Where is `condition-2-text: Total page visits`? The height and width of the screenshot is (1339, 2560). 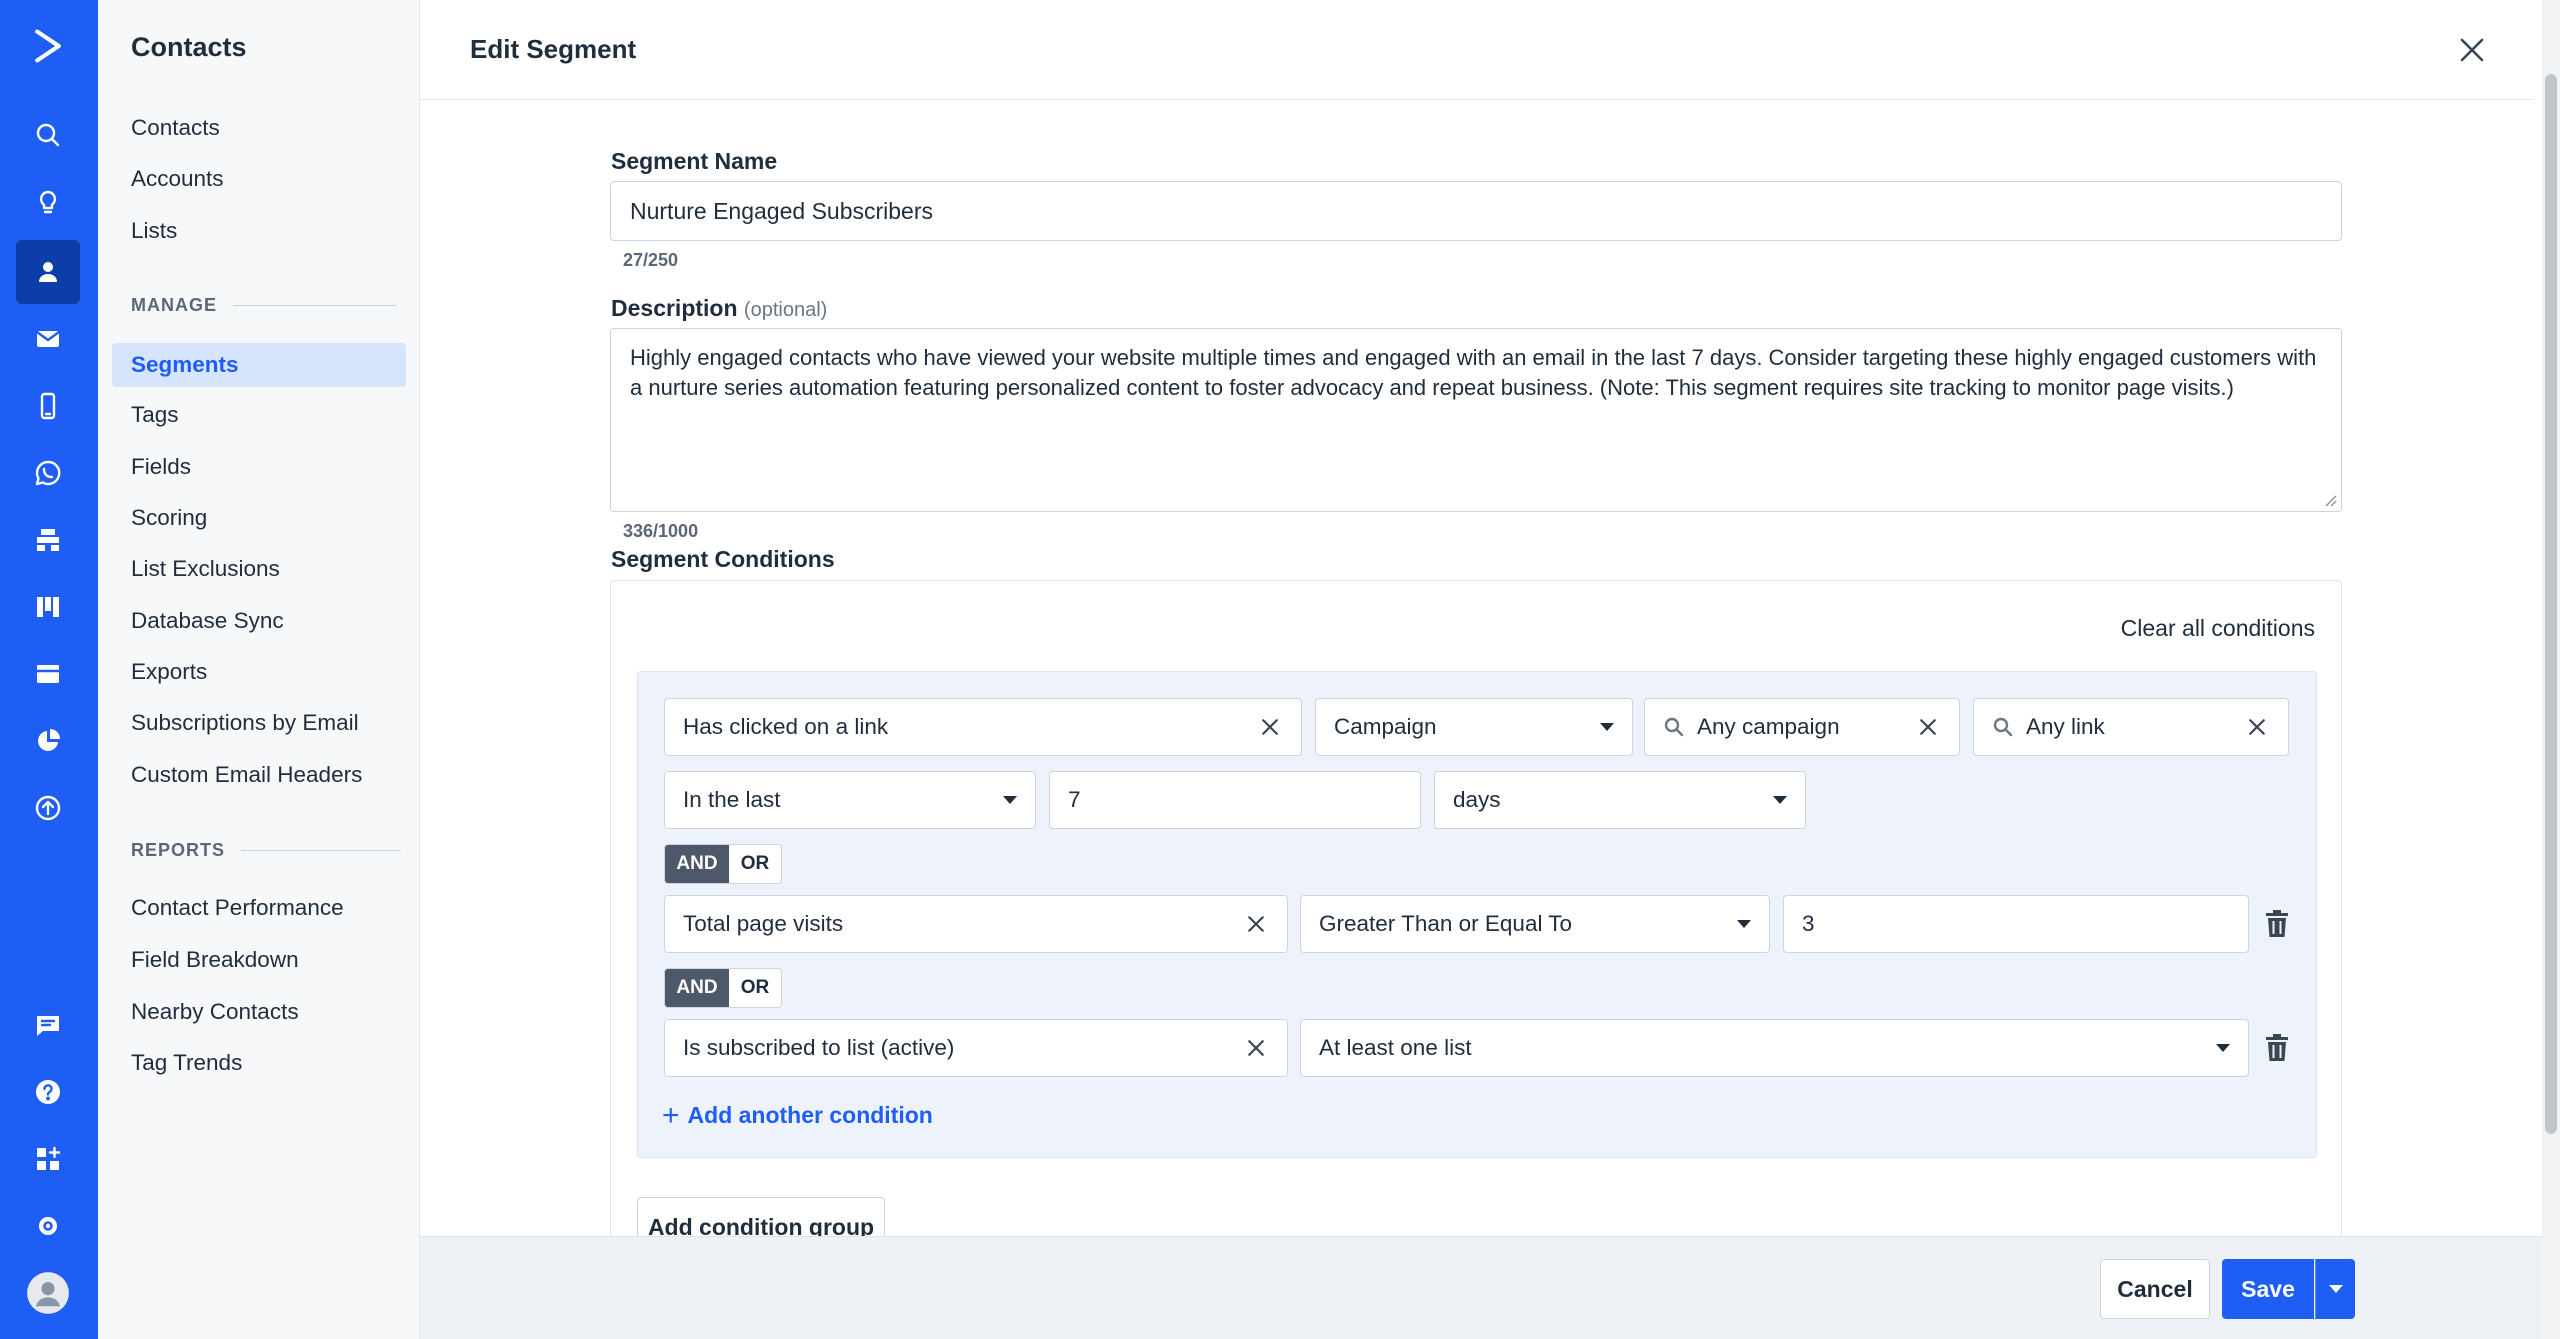
condition-2-text: Total page visits is located at coordinates (763, 923).